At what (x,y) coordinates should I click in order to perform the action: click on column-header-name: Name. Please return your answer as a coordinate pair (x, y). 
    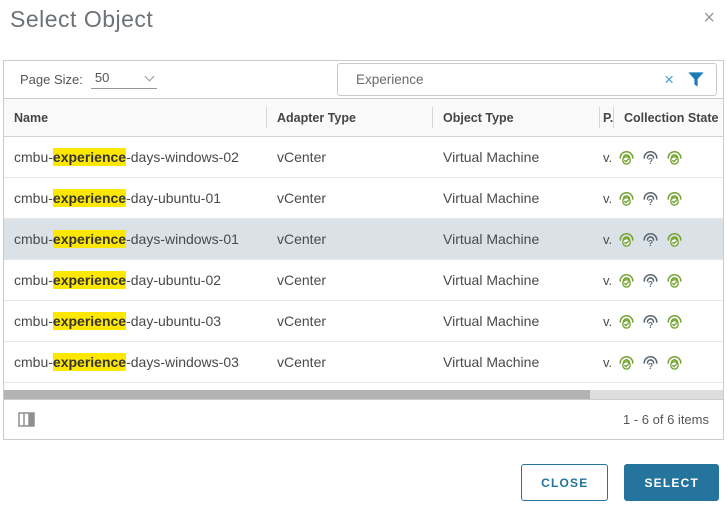
    Looking at the image, I should click on (135, 117).